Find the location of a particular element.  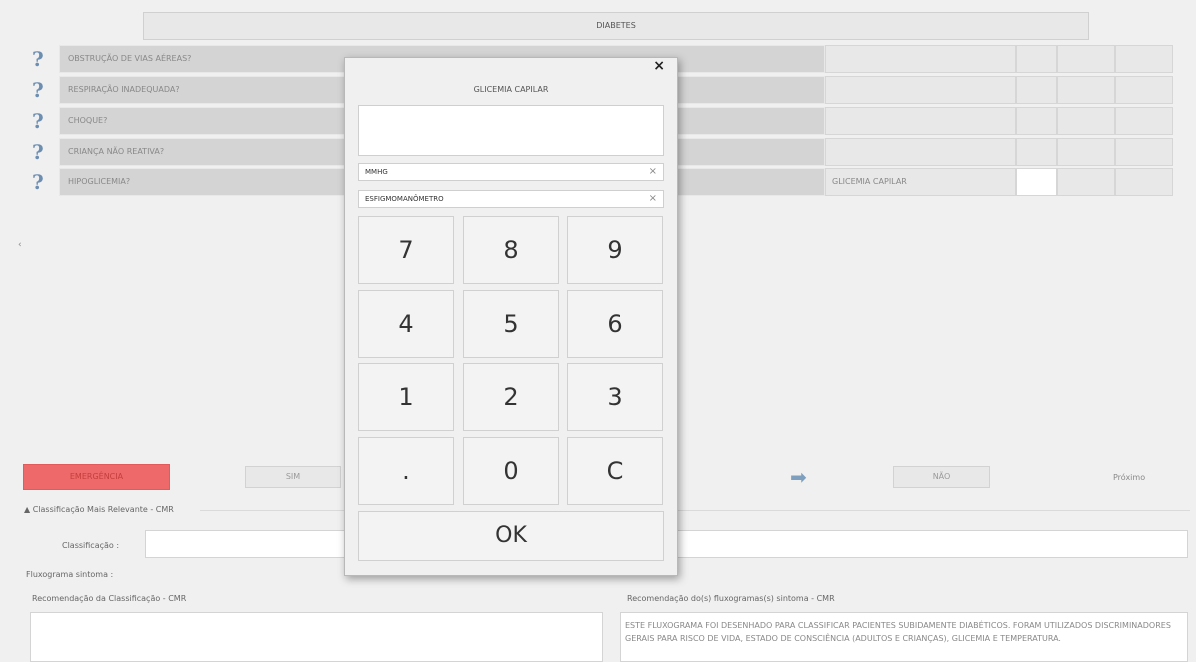

ok-button: OK is located at coordinates (511, 536).